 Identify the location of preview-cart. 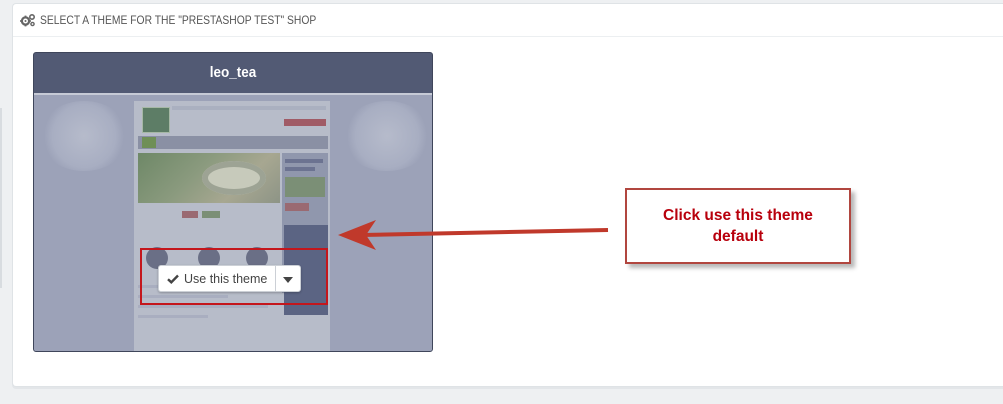
(305, 122).